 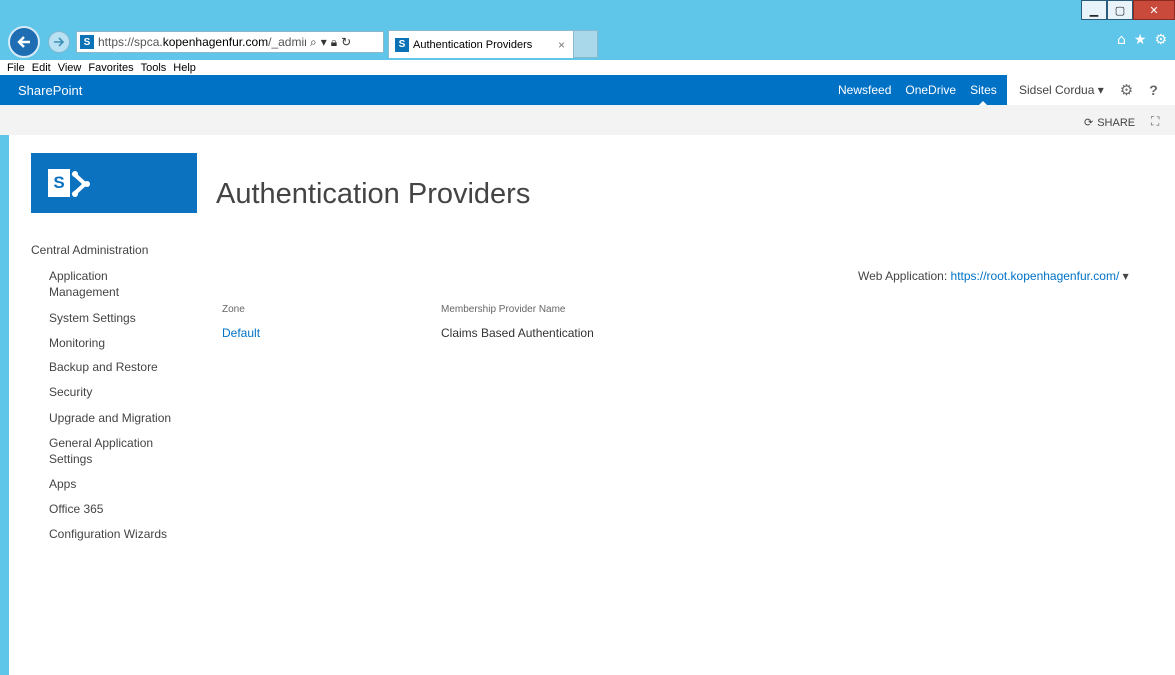 I want to click on forward-arrow-icon, so click(x=59, y=42).